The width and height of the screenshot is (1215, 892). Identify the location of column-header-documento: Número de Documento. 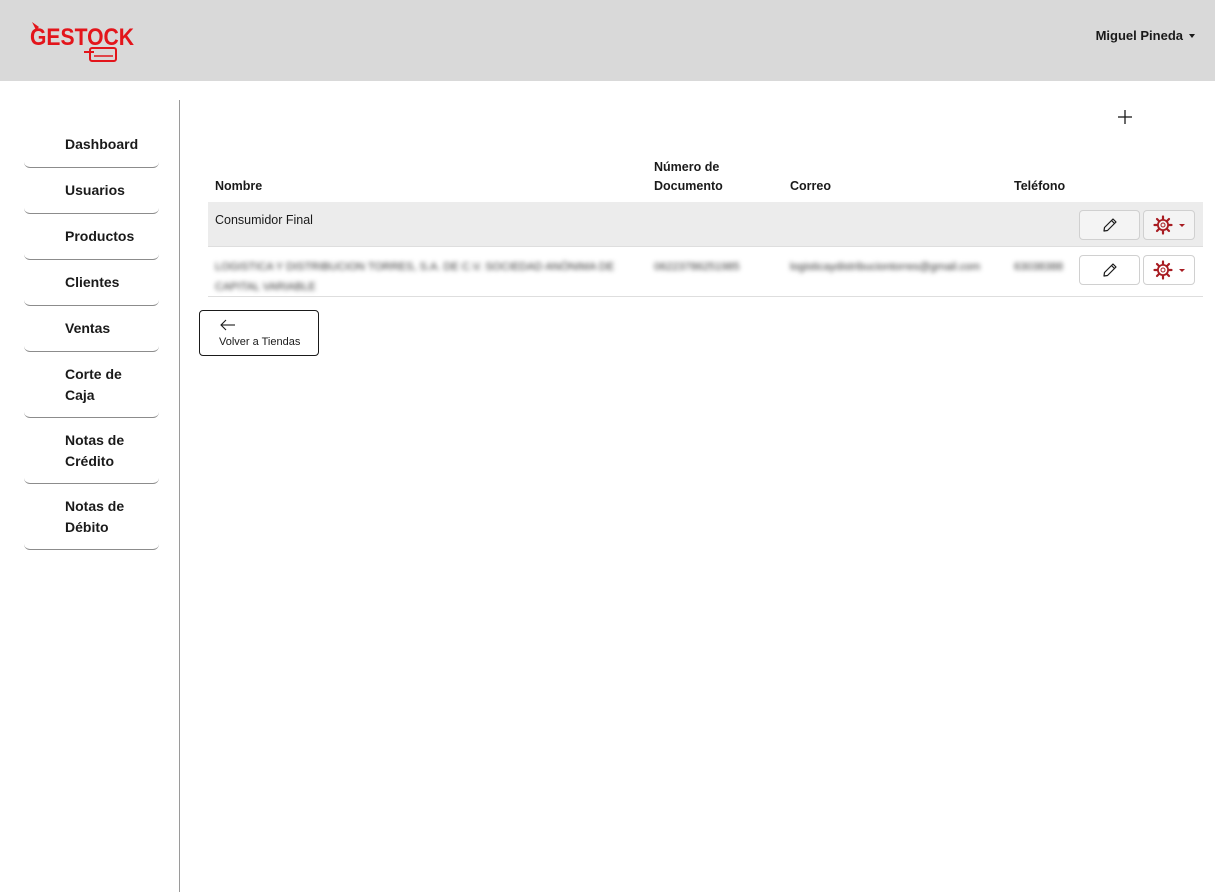
(688, 176).